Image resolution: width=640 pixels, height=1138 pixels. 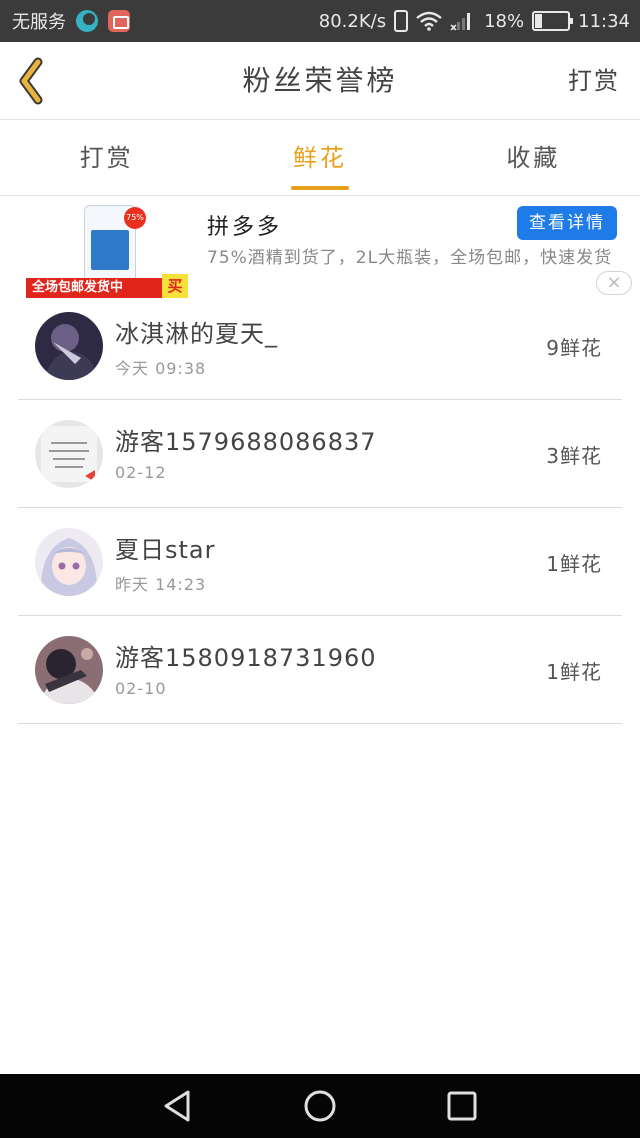 What do you see at coordinates (178, 1106) in the screenshot?
I see `back-triangle-icon` at bounding box center [178, 1106].